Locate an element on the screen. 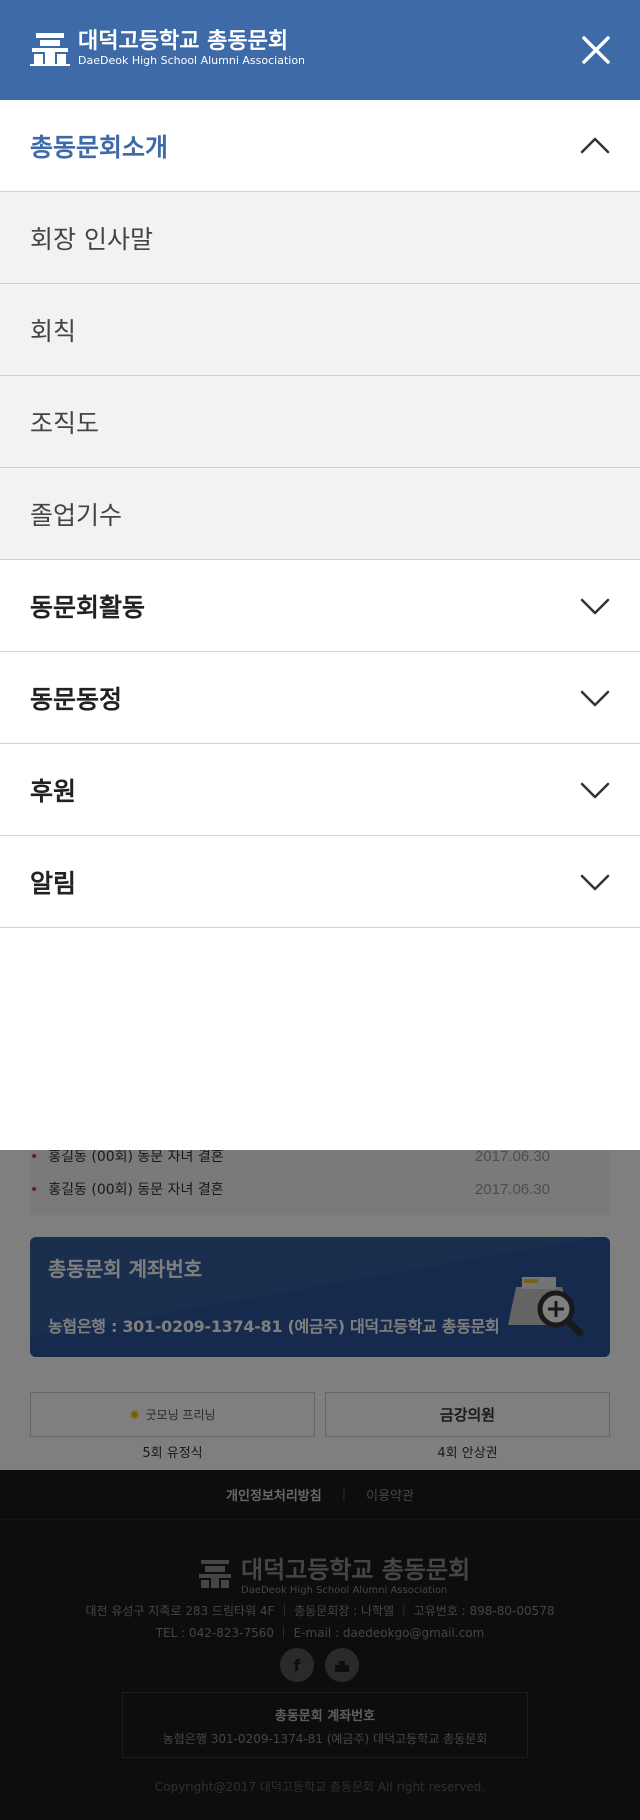  submenu-item-graduates: 졸업기수 is located at coordinates (320, 514).